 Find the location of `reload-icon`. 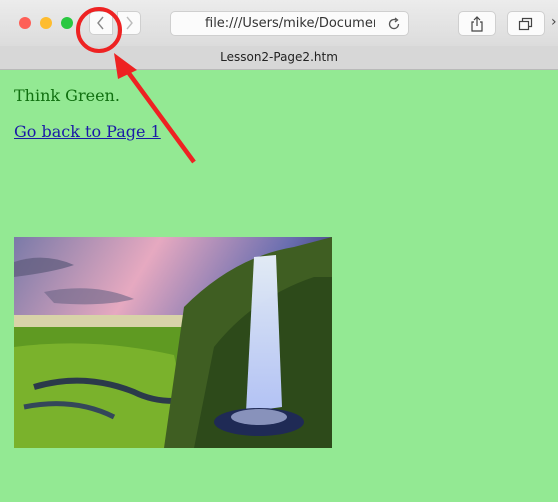

reload-icon is located at coordinates (394, 24).